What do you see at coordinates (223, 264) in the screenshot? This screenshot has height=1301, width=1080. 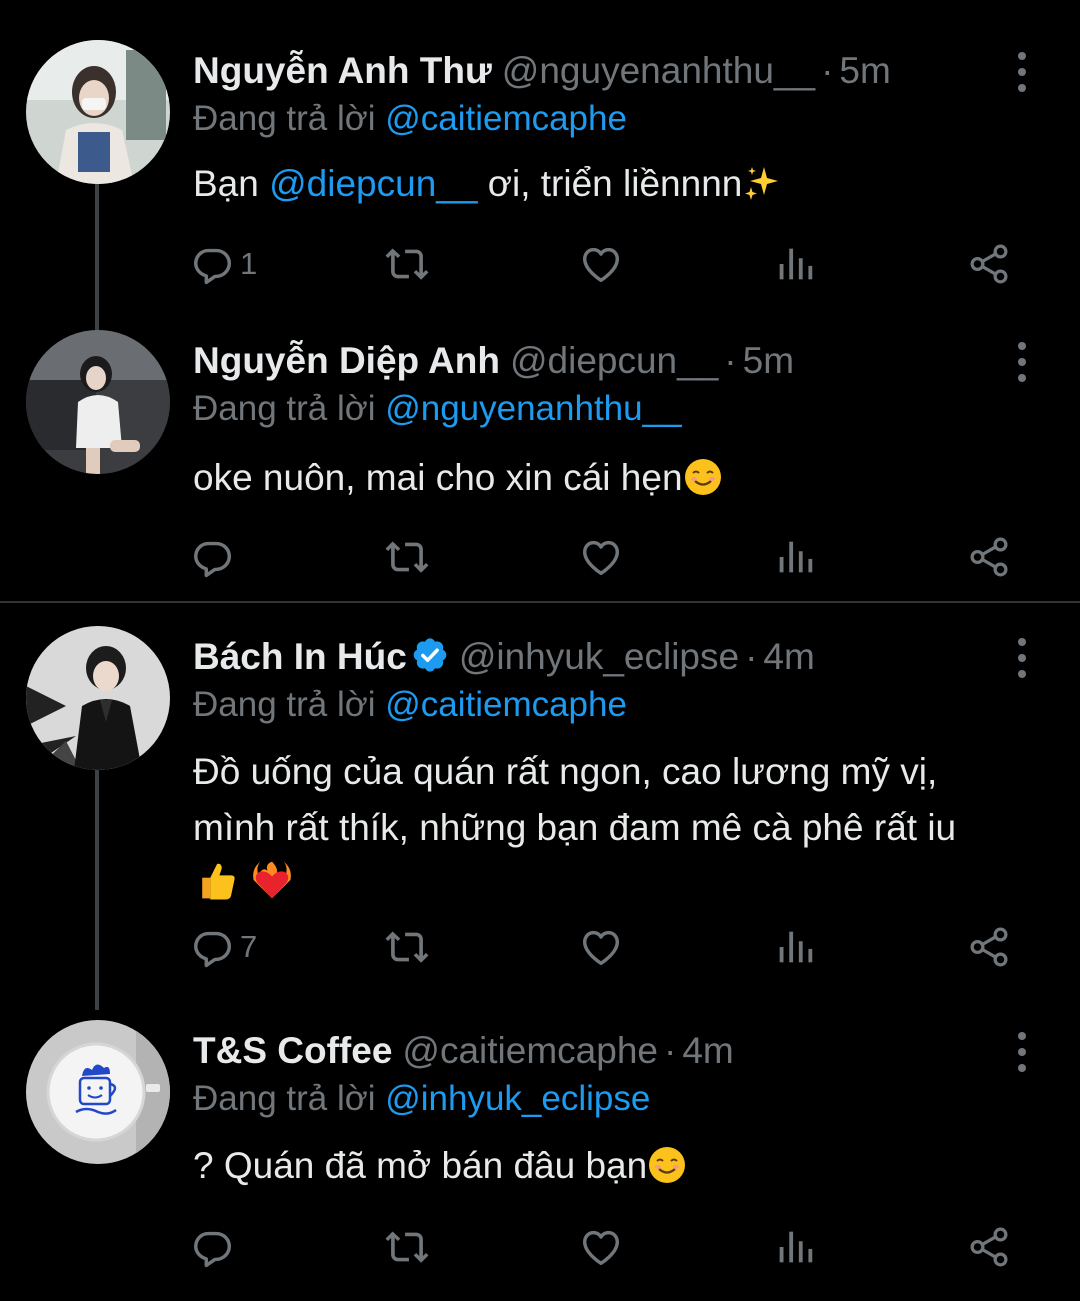 I see `reply-button: 1` at bounding box center [223, 264].